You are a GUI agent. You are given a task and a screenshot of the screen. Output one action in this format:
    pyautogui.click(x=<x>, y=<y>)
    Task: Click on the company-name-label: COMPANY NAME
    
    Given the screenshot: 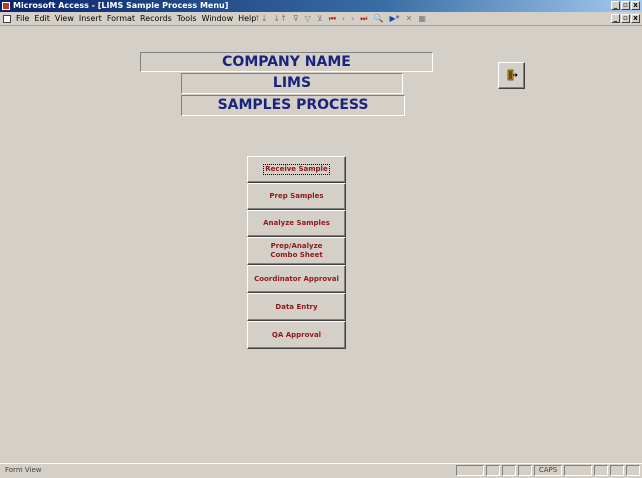 What is the action you would take?
    pyautogui.click(x=286, y=62)
    